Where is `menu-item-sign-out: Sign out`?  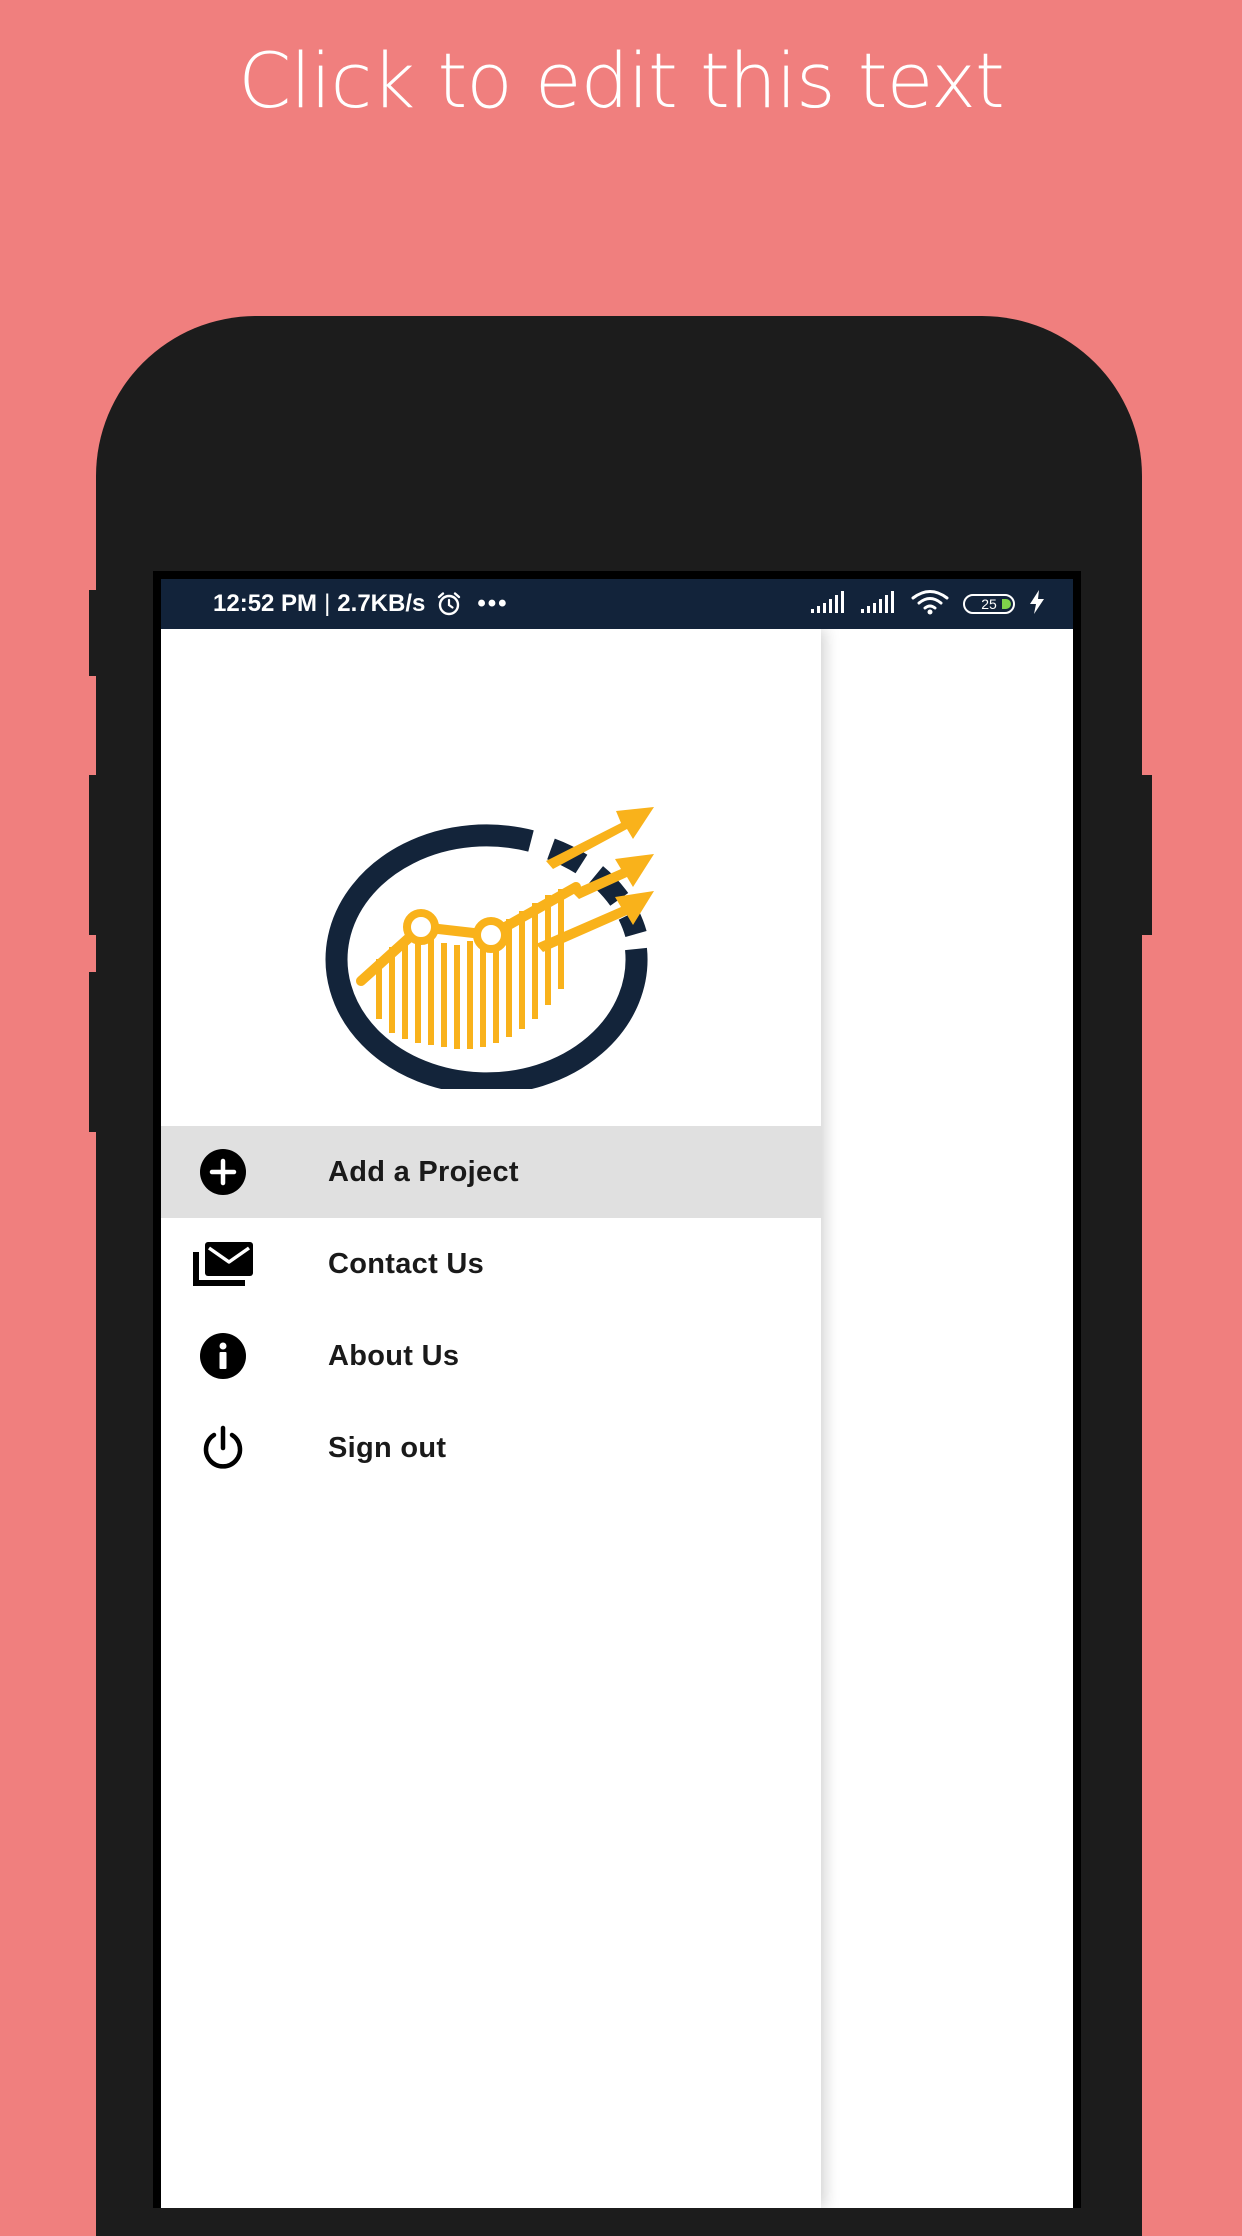
menu-item-sign-out: Sign out is located at coordinates (491, 1448).